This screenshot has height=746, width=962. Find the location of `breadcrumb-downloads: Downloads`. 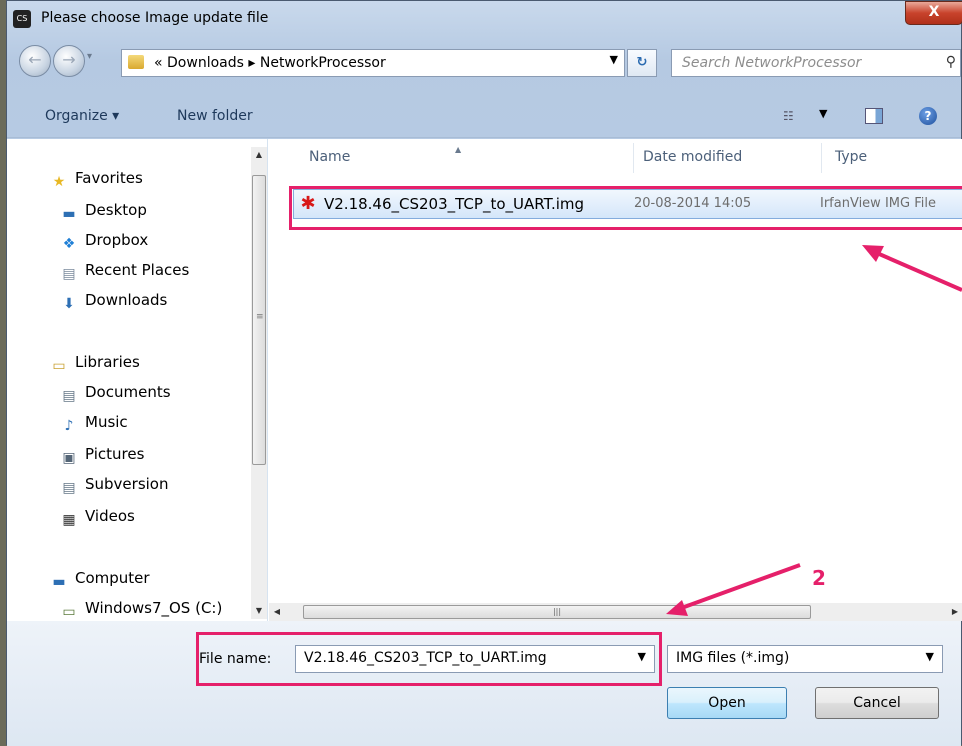

breadcrumb-downloads: Downloads is located at coordinates (205, 63).